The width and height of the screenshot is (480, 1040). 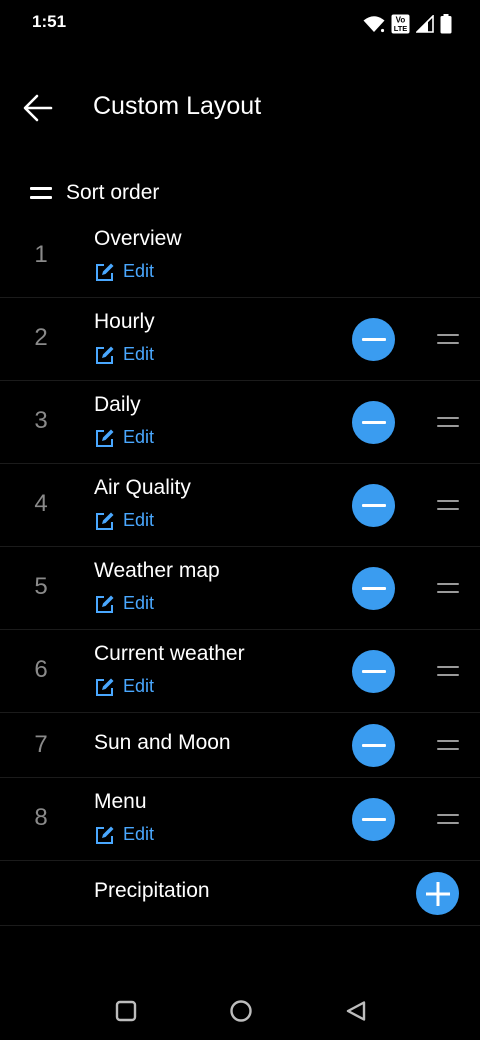 I want to click on item-title: Sun and Moon, so click(x=162, y=742).